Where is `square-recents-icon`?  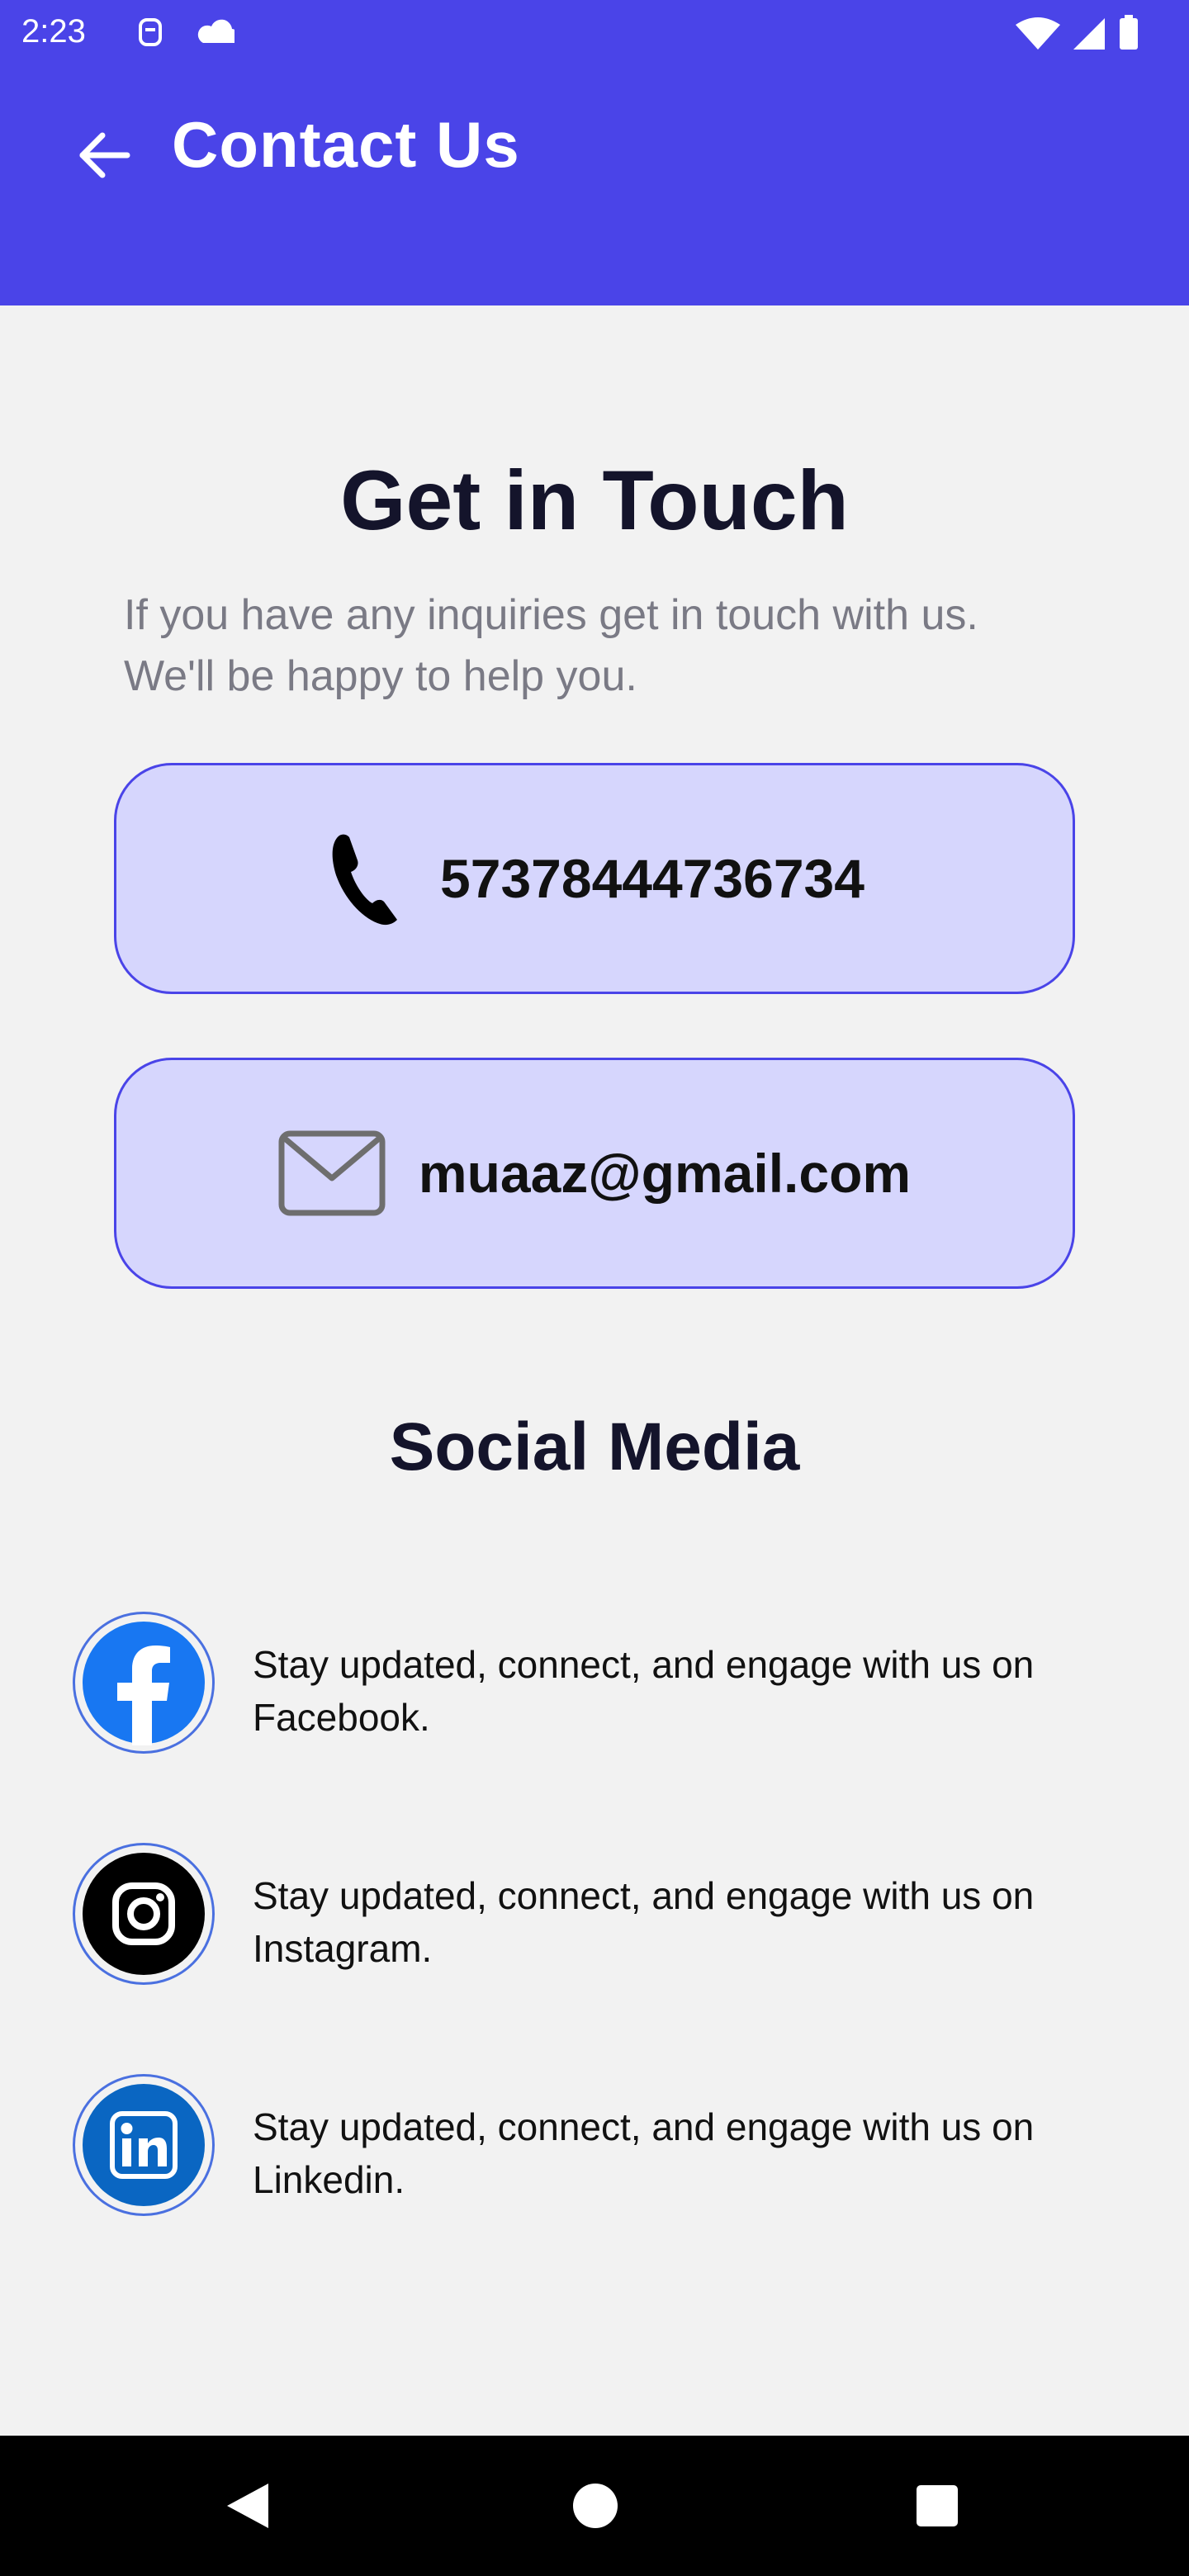 square-recents-icon is located at coordinates (937, 2505).